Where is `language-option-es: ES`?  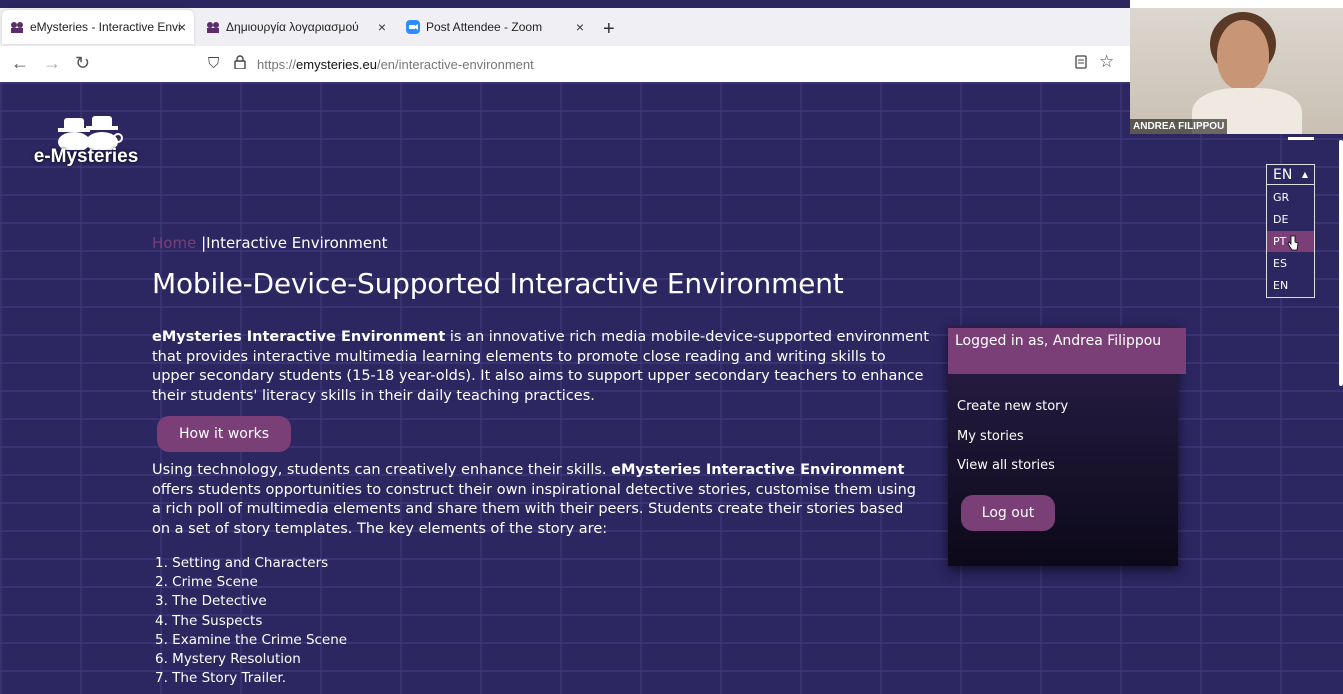 language-option-es: ES is located at coordinates (1290, 263).